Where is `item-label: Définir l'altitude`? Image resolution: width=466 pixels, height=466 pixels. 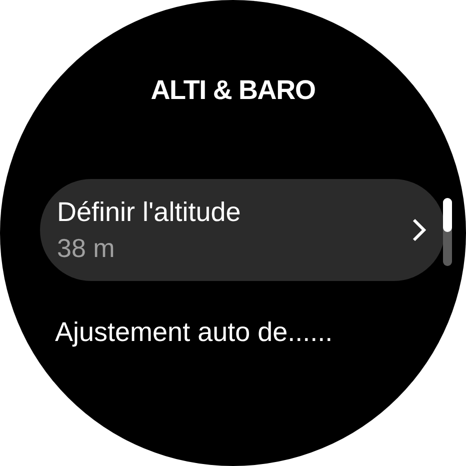 item-label: Définir l'altitude is located at coordinates (149, 212).